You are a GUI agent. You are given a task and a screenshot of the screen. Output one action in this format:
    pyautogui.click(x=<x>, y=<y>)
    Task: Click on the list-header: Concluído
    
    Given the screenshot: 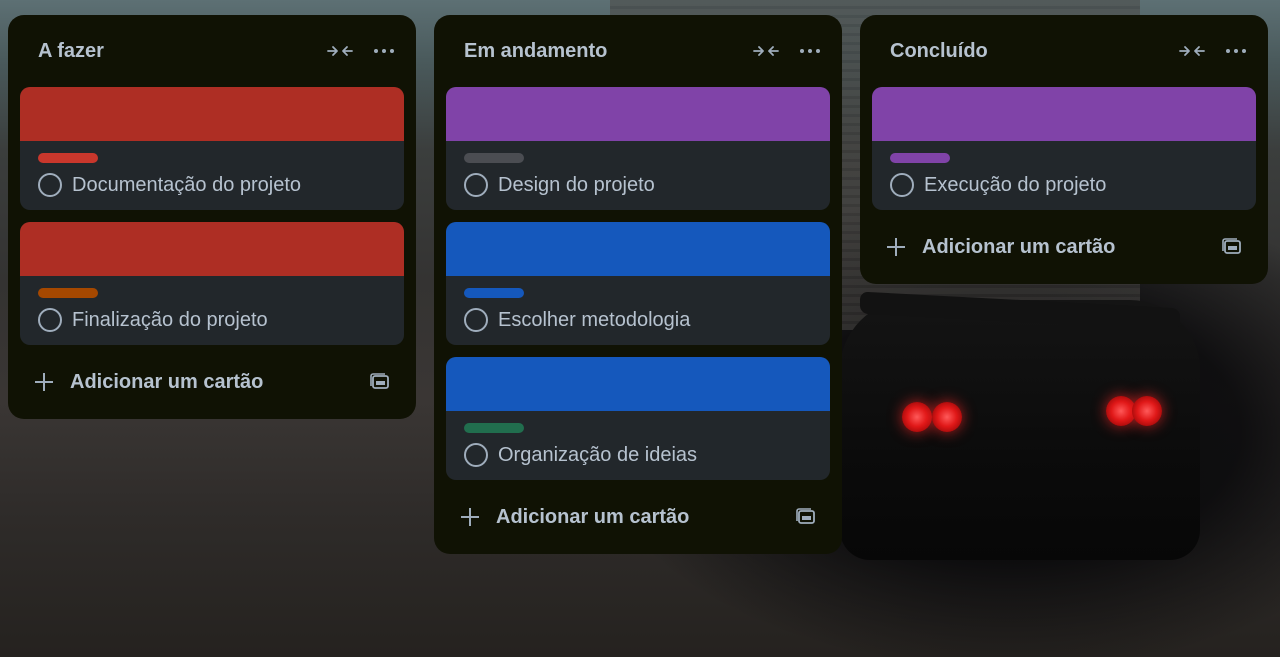 What is the action you would take?
    pyautogui.click(x=1064, y=51)
    